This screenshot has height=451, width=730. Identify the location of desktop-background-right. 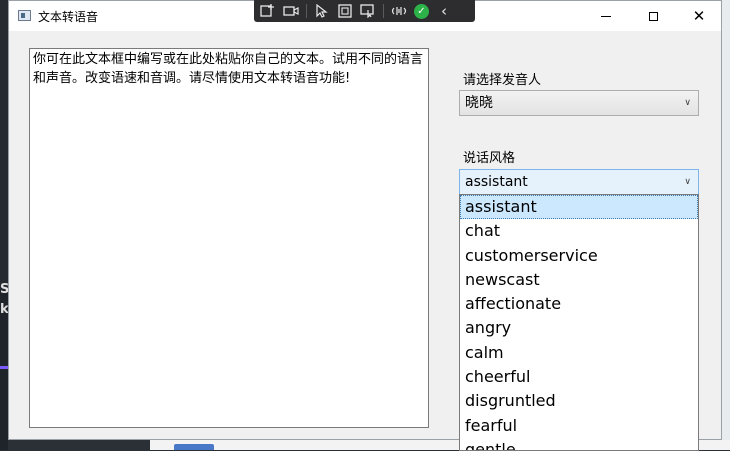
(726, 225).